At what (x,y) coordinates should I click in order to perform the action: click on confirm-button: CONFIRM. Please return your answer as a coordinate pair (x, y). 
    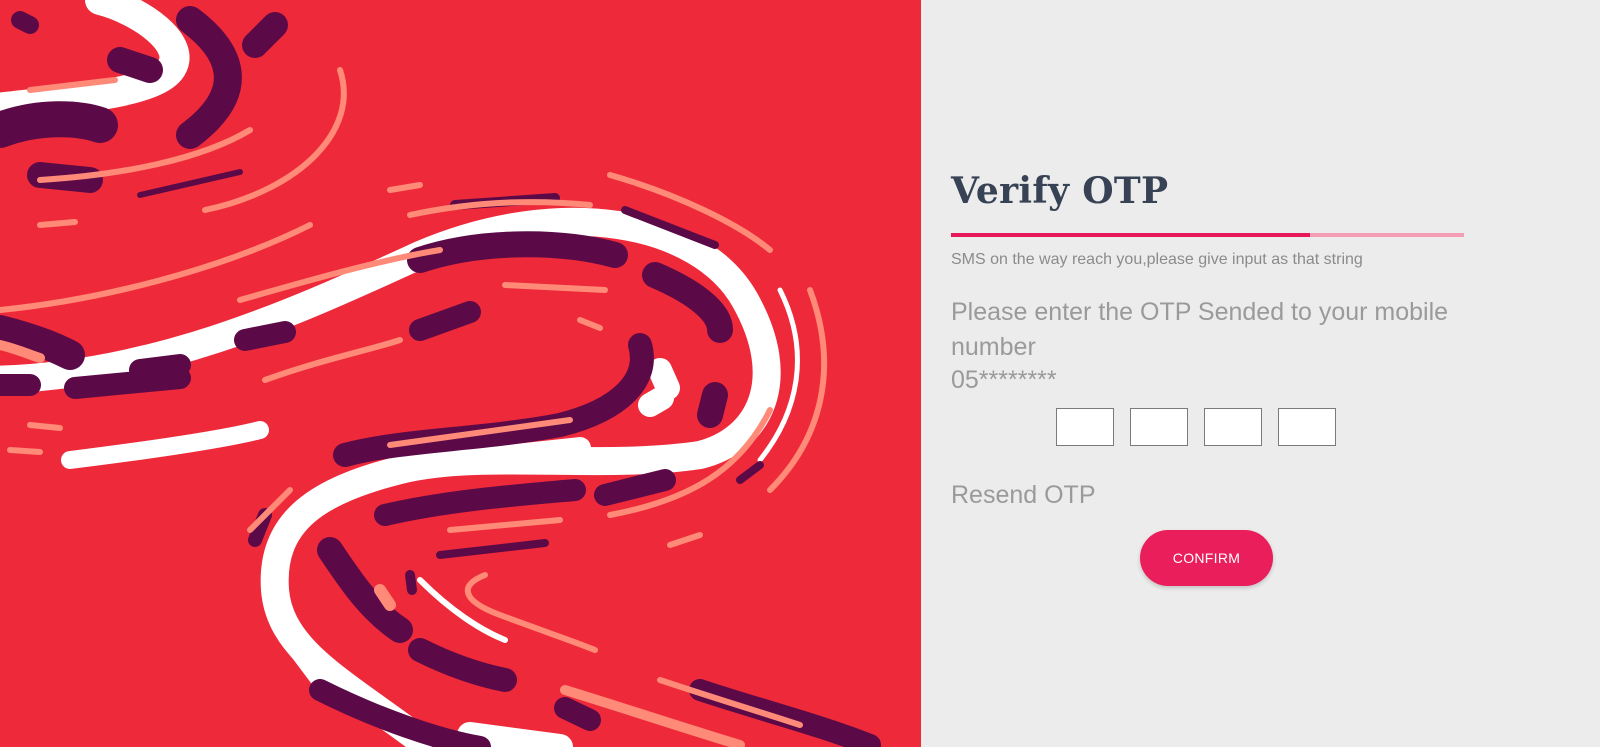
    Looking at the image, I should click on (1206, 558).